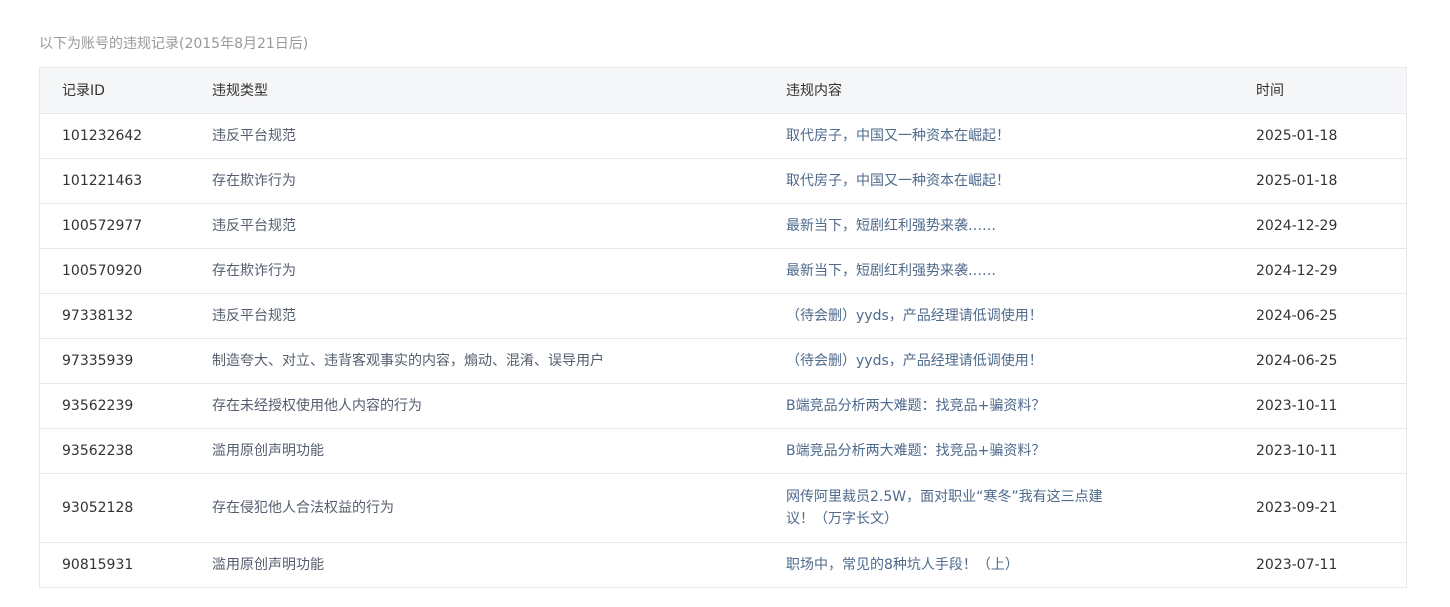 The image size is (1450, 607). What do you see at coordinates (1297, 564) in the screenshot?
I see `record-time: 2023-07-11` at bounding box center [1297, 564].